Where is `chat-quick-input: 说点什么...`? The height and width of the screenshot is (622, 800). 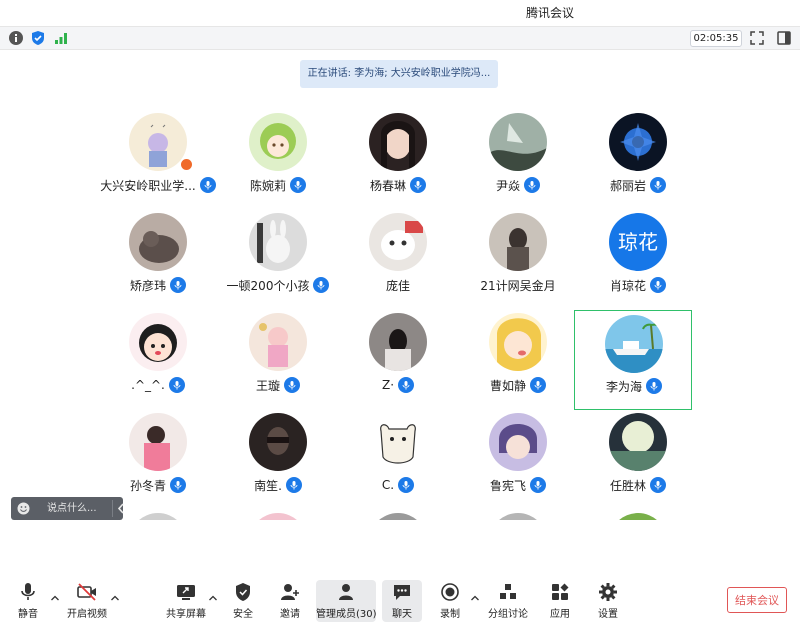 chat-quick-input: 说点什么... is located at coordinates (68, 508).